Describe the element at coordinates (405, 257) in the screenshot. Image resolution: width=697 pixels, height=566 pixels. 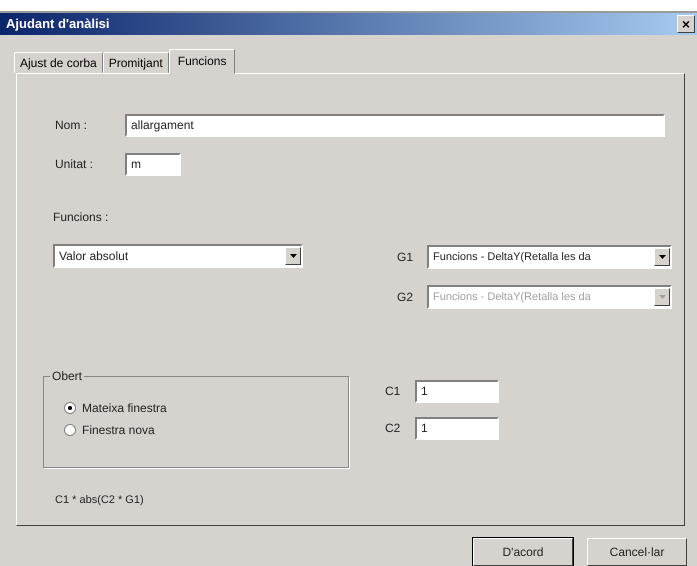
I see `field-label: G1` at that location.